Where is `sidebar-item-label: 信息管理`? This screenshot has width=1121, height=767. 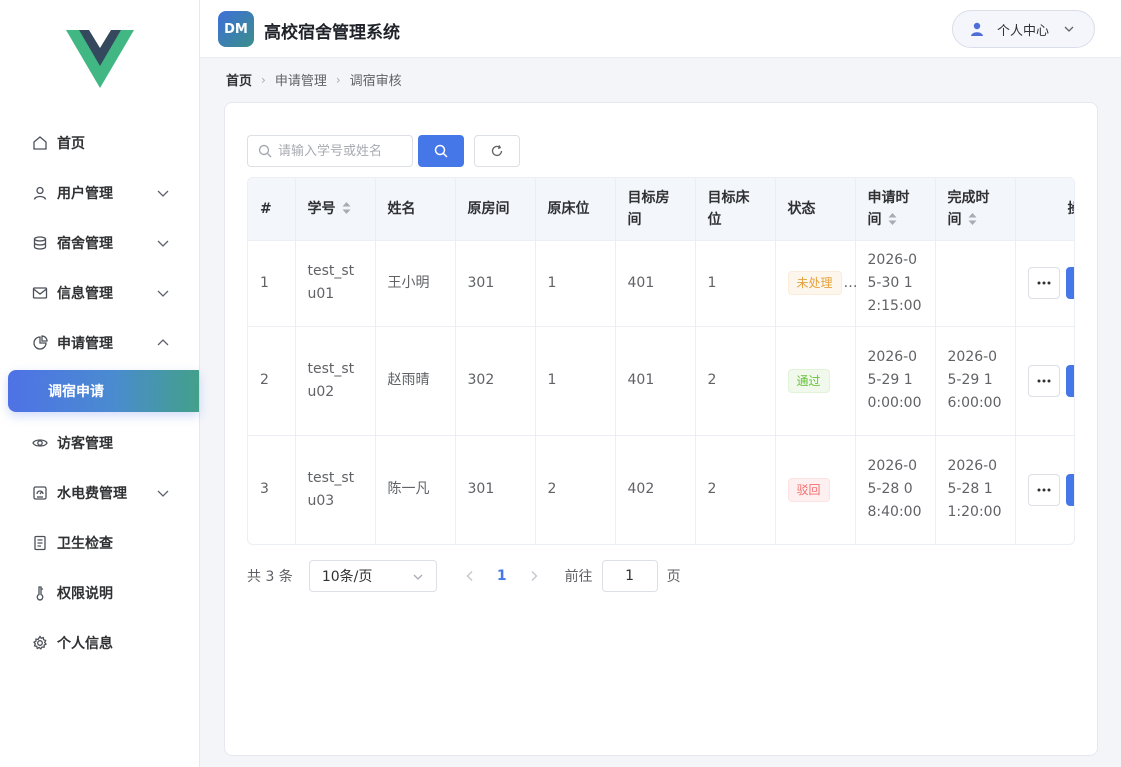 sidebar-item-label: 信息管理 is located at coordinates (85, 294).